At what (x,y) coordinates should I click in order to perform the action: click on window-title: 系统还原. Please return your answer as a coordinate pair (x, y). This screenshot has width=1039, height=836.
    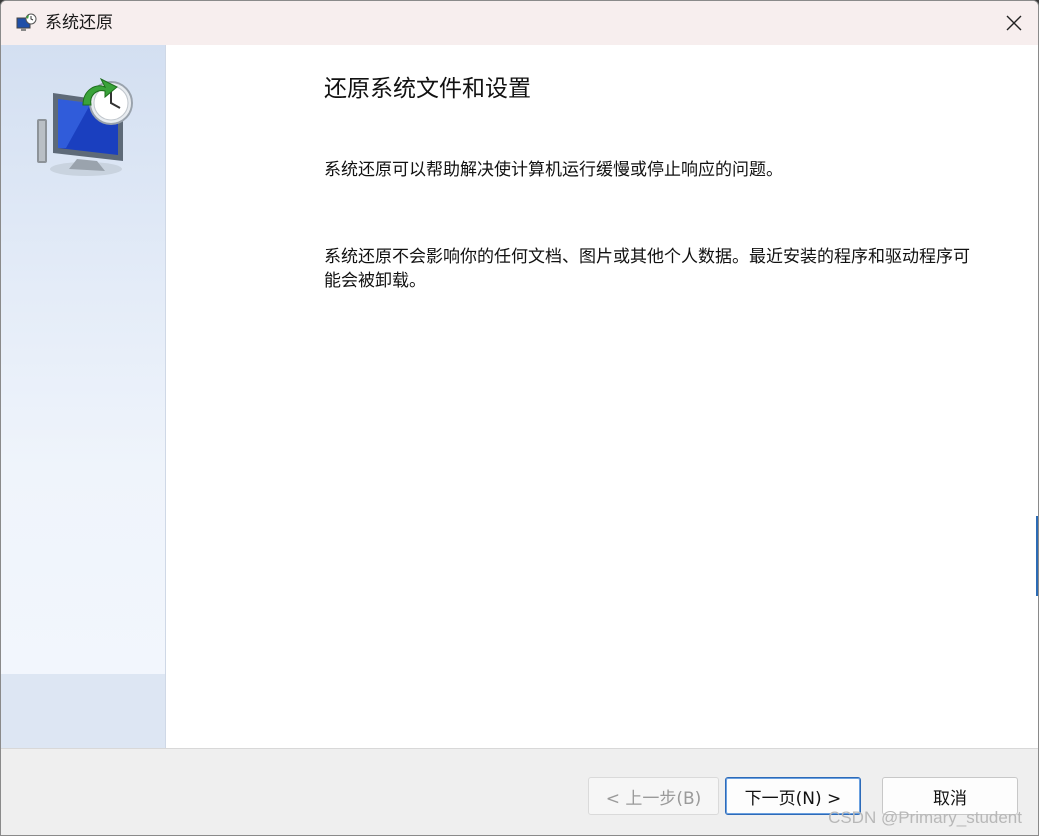
    Looking at the image, I should click on (79, 23).